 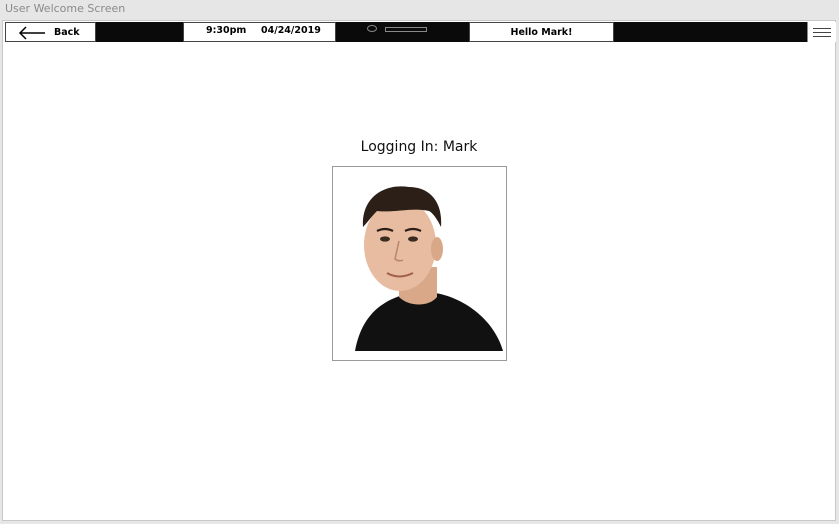 I want to click on time-text: 9:30pm, so click(x=226, y=30).